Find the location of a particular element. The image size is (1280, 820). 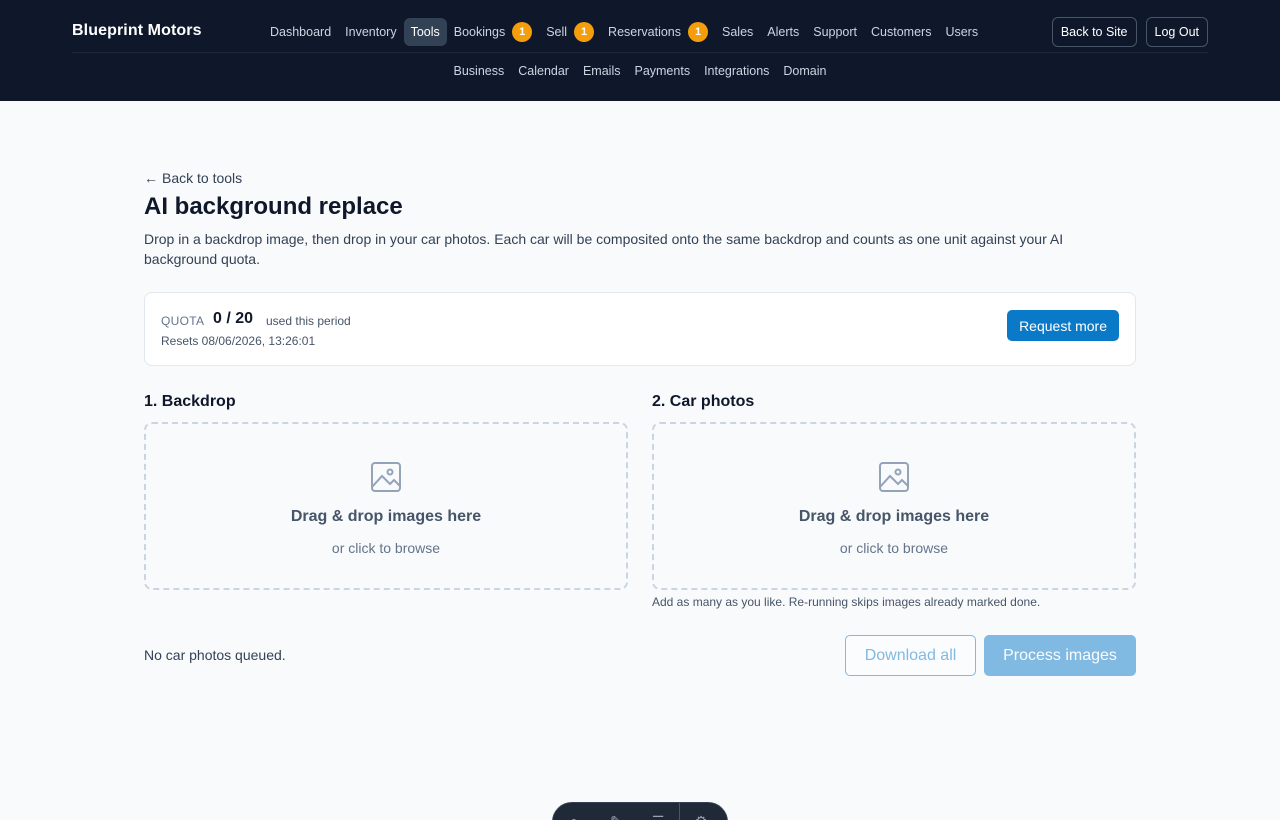

nav-item-integrations: Integrations is located at coordinates (736, 71).